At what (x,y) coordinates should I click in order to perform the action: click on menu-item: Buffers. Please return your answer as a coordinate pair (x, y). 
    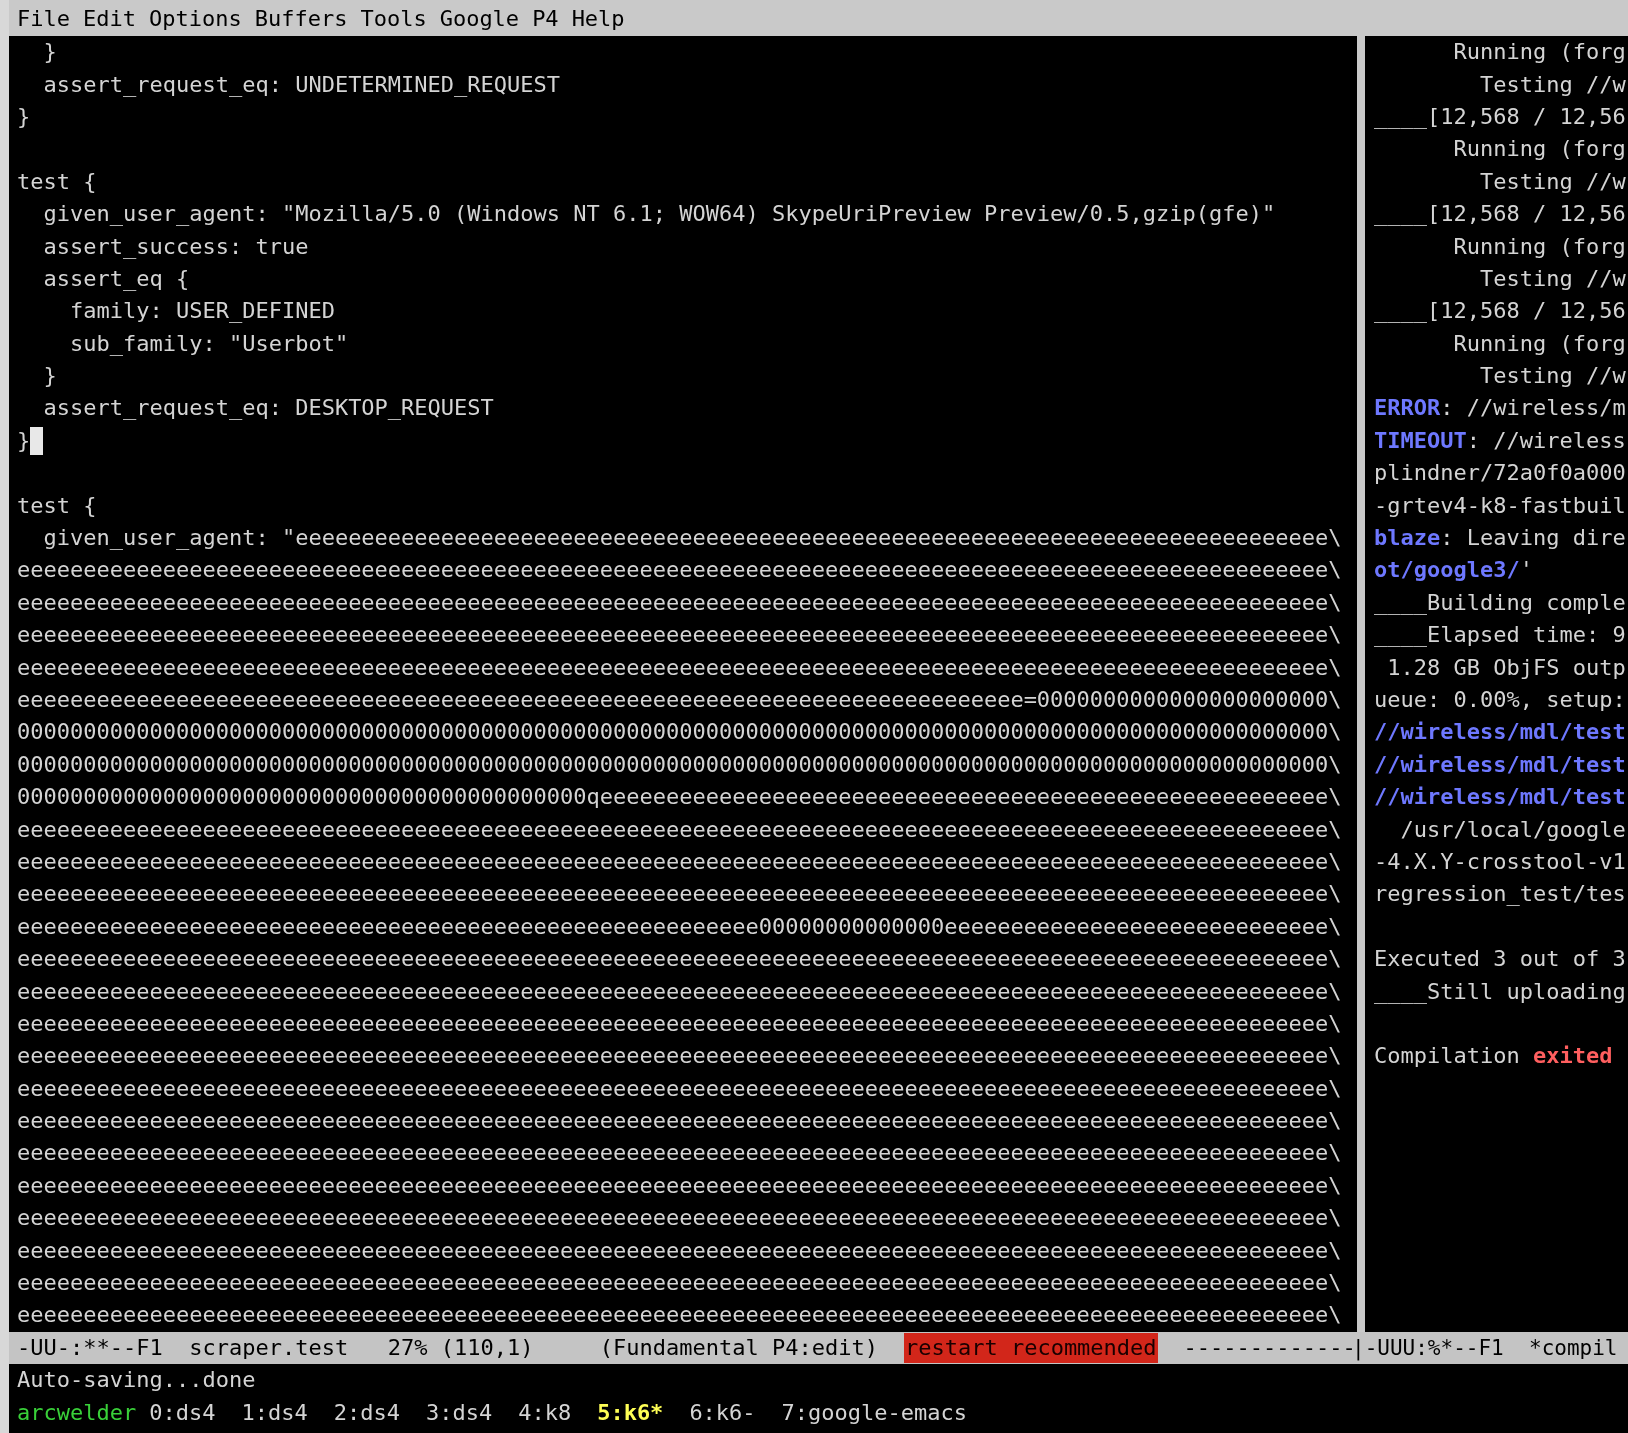
    Looking at the image, I should click on (301, 18).